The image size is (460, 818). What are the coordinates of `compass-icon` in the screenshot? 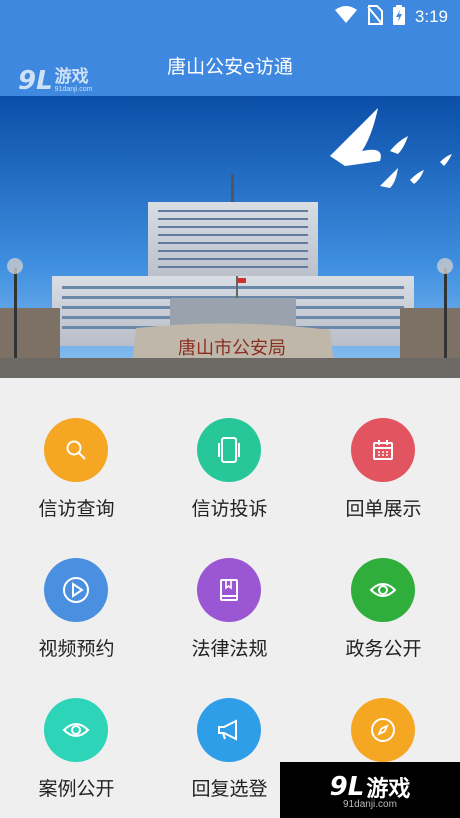 It's located at (383, 730).